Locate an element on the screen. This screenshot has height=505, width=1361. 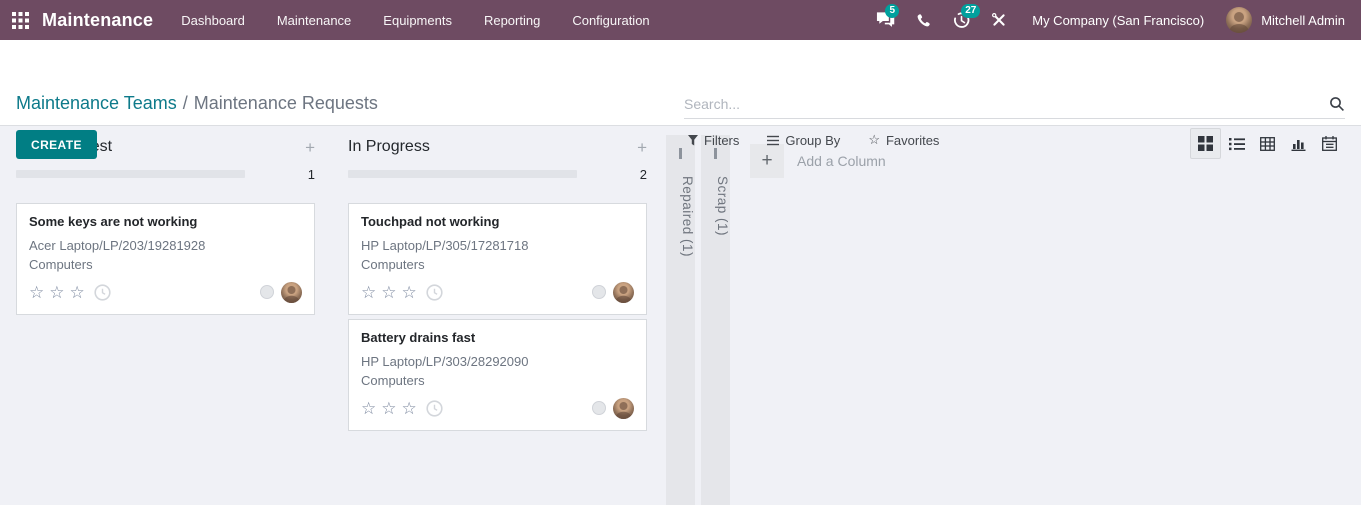
menu-item-configuration: Configuration is located at coordinates (610, 20).